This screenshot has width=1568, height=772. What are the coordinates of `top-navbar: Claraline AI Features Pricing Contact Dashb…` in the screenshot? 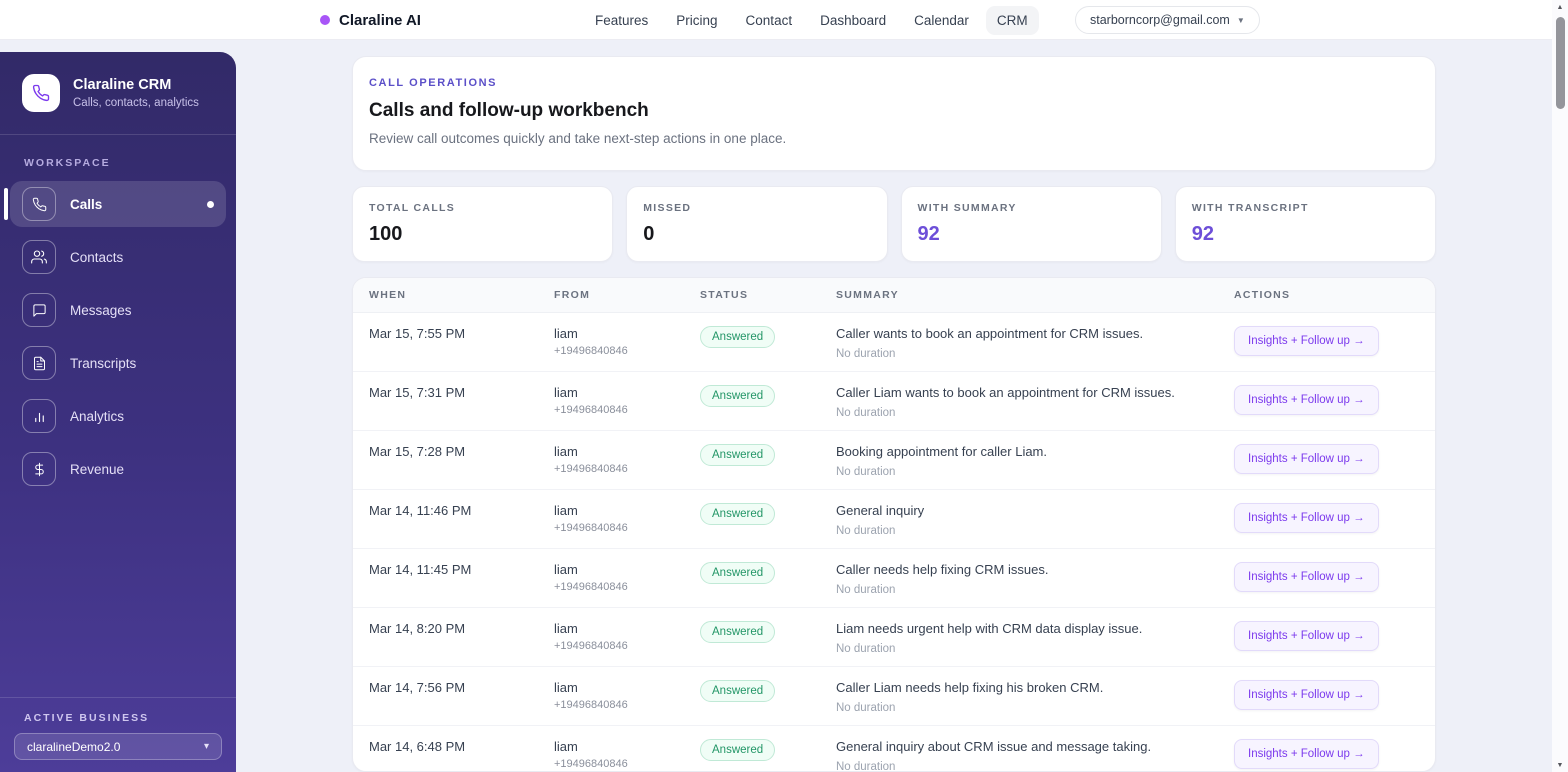 It's located at (784, 20).